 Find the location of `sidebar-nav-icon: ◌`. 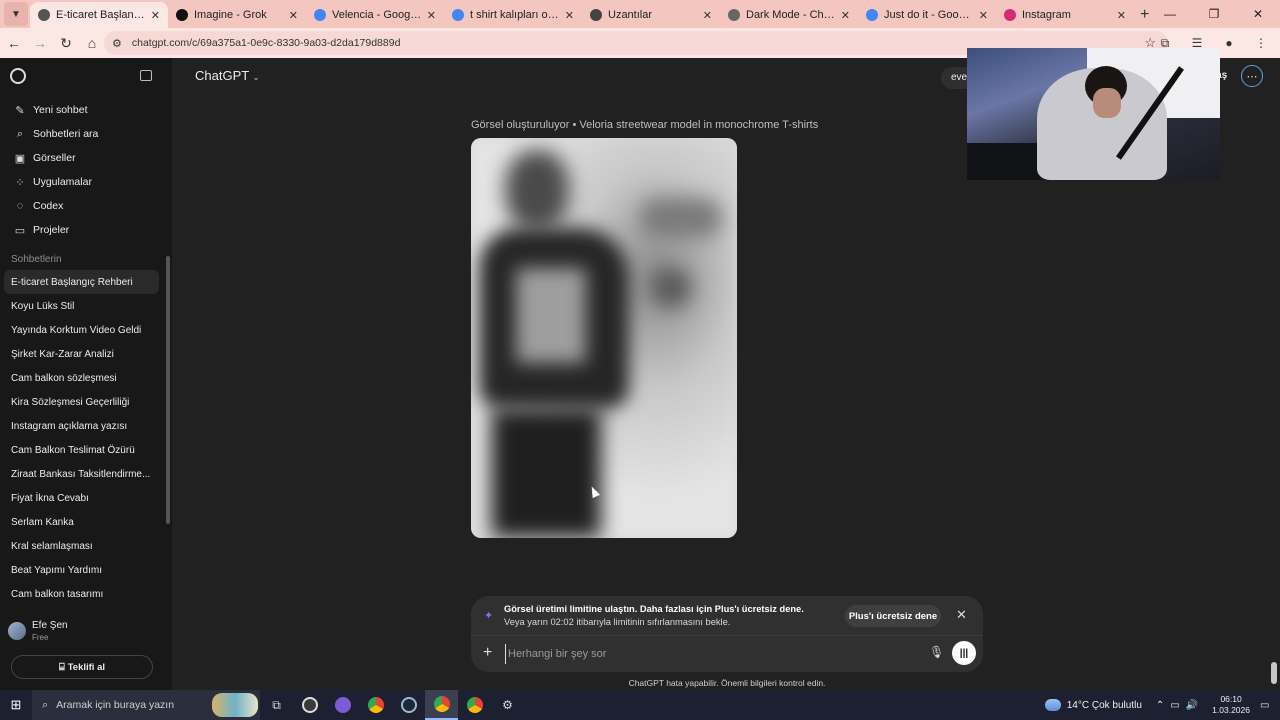

sidebar-nav-icon: ◌ is located at coordinates (20, 206).